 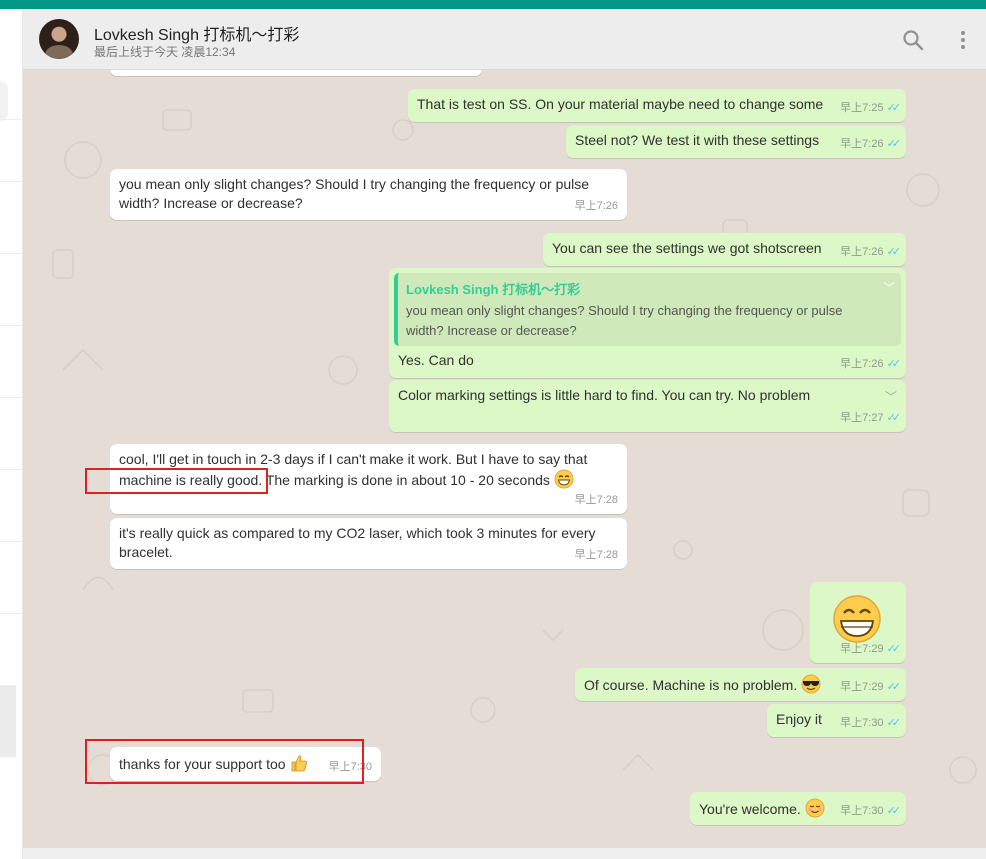 What do you see at coordinates (871, 108) in the screenshot?
I see `message-time: 早上7:25 ✓✓` at bounding box center [871, 108].